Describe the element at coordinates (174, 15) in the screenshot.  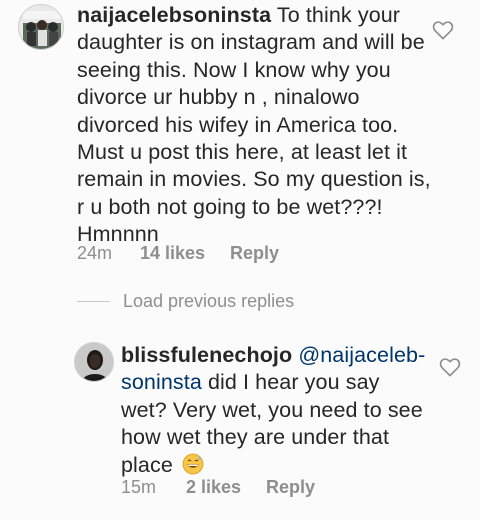
I see `comment-username: naijacelebsoninsta` at that location.